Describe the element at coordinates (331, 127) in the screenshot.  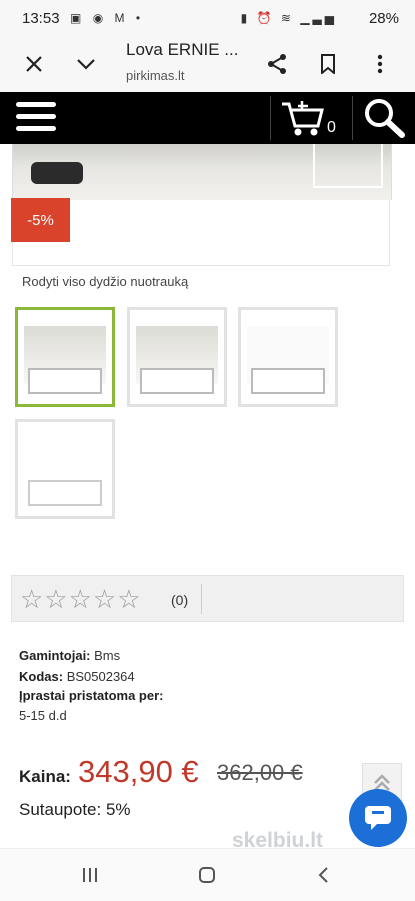
I see `cart-count: 0` at that location.